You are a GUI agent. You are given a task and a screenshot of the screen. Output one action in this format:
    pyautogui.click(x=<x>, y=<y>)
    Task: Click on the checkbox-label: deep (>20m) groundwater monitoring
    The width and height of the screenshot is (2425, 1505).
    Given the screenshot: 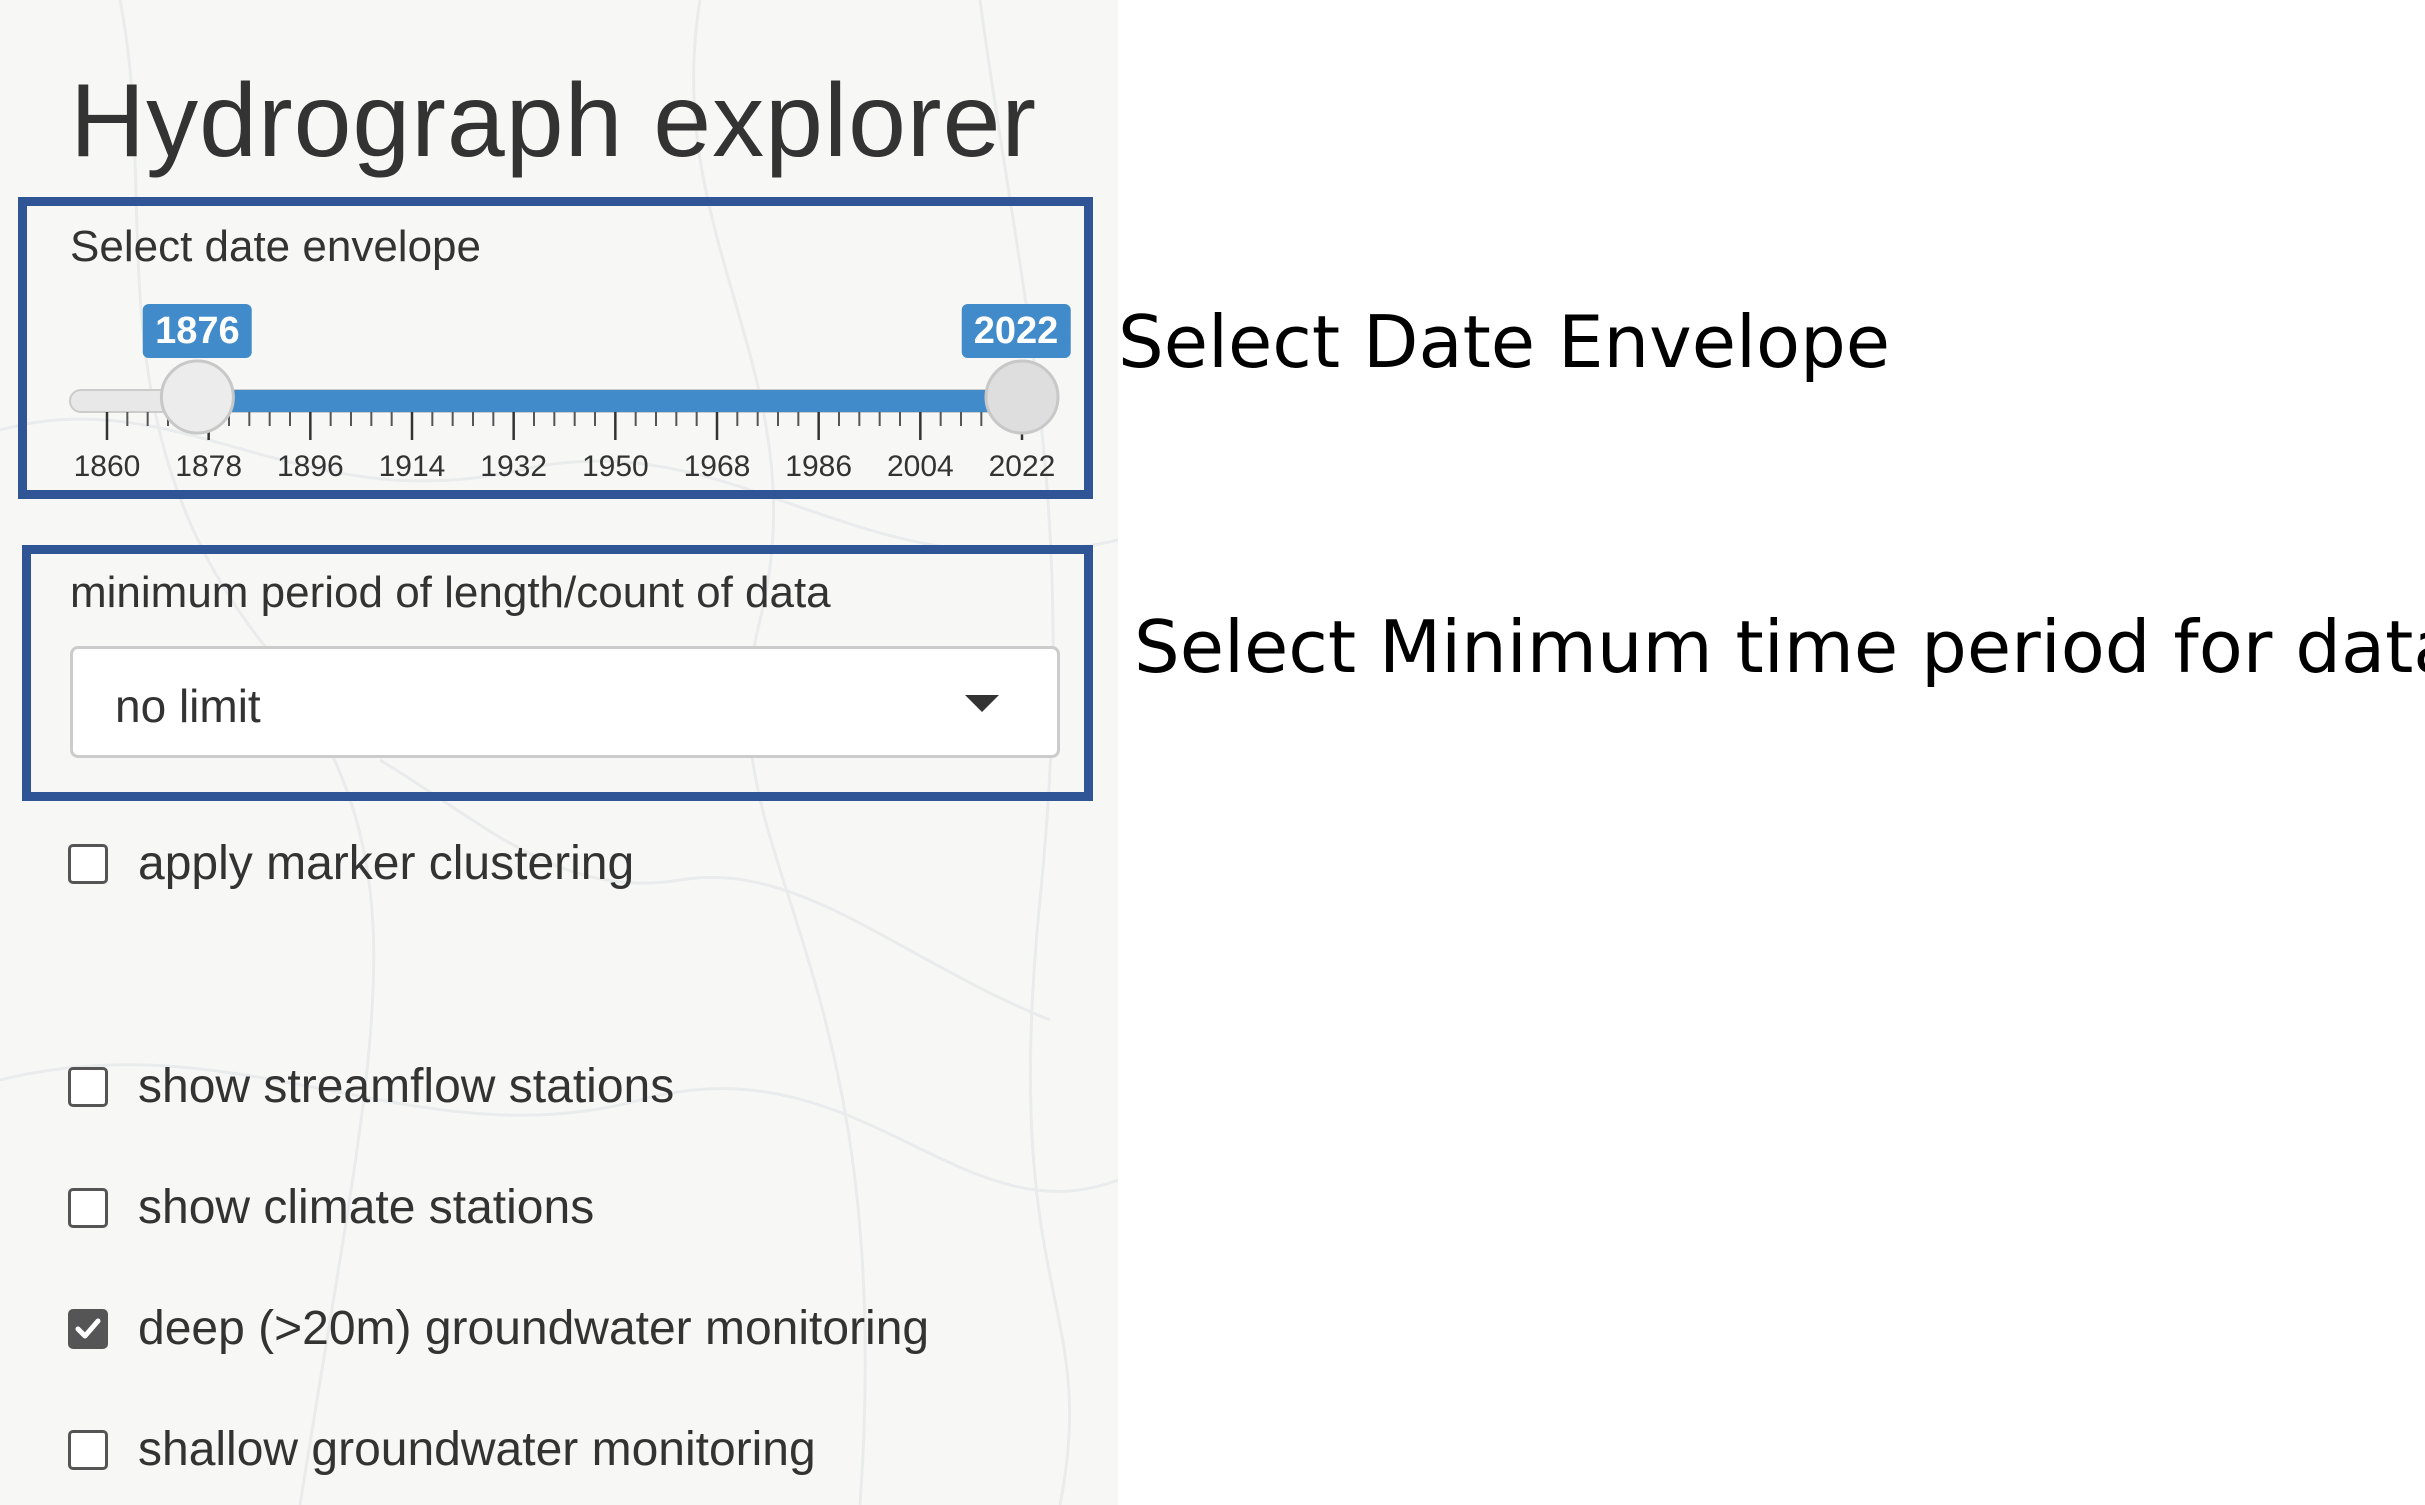 What is the action you would take?
    pyautogui.click(x=534, y=1328)
    